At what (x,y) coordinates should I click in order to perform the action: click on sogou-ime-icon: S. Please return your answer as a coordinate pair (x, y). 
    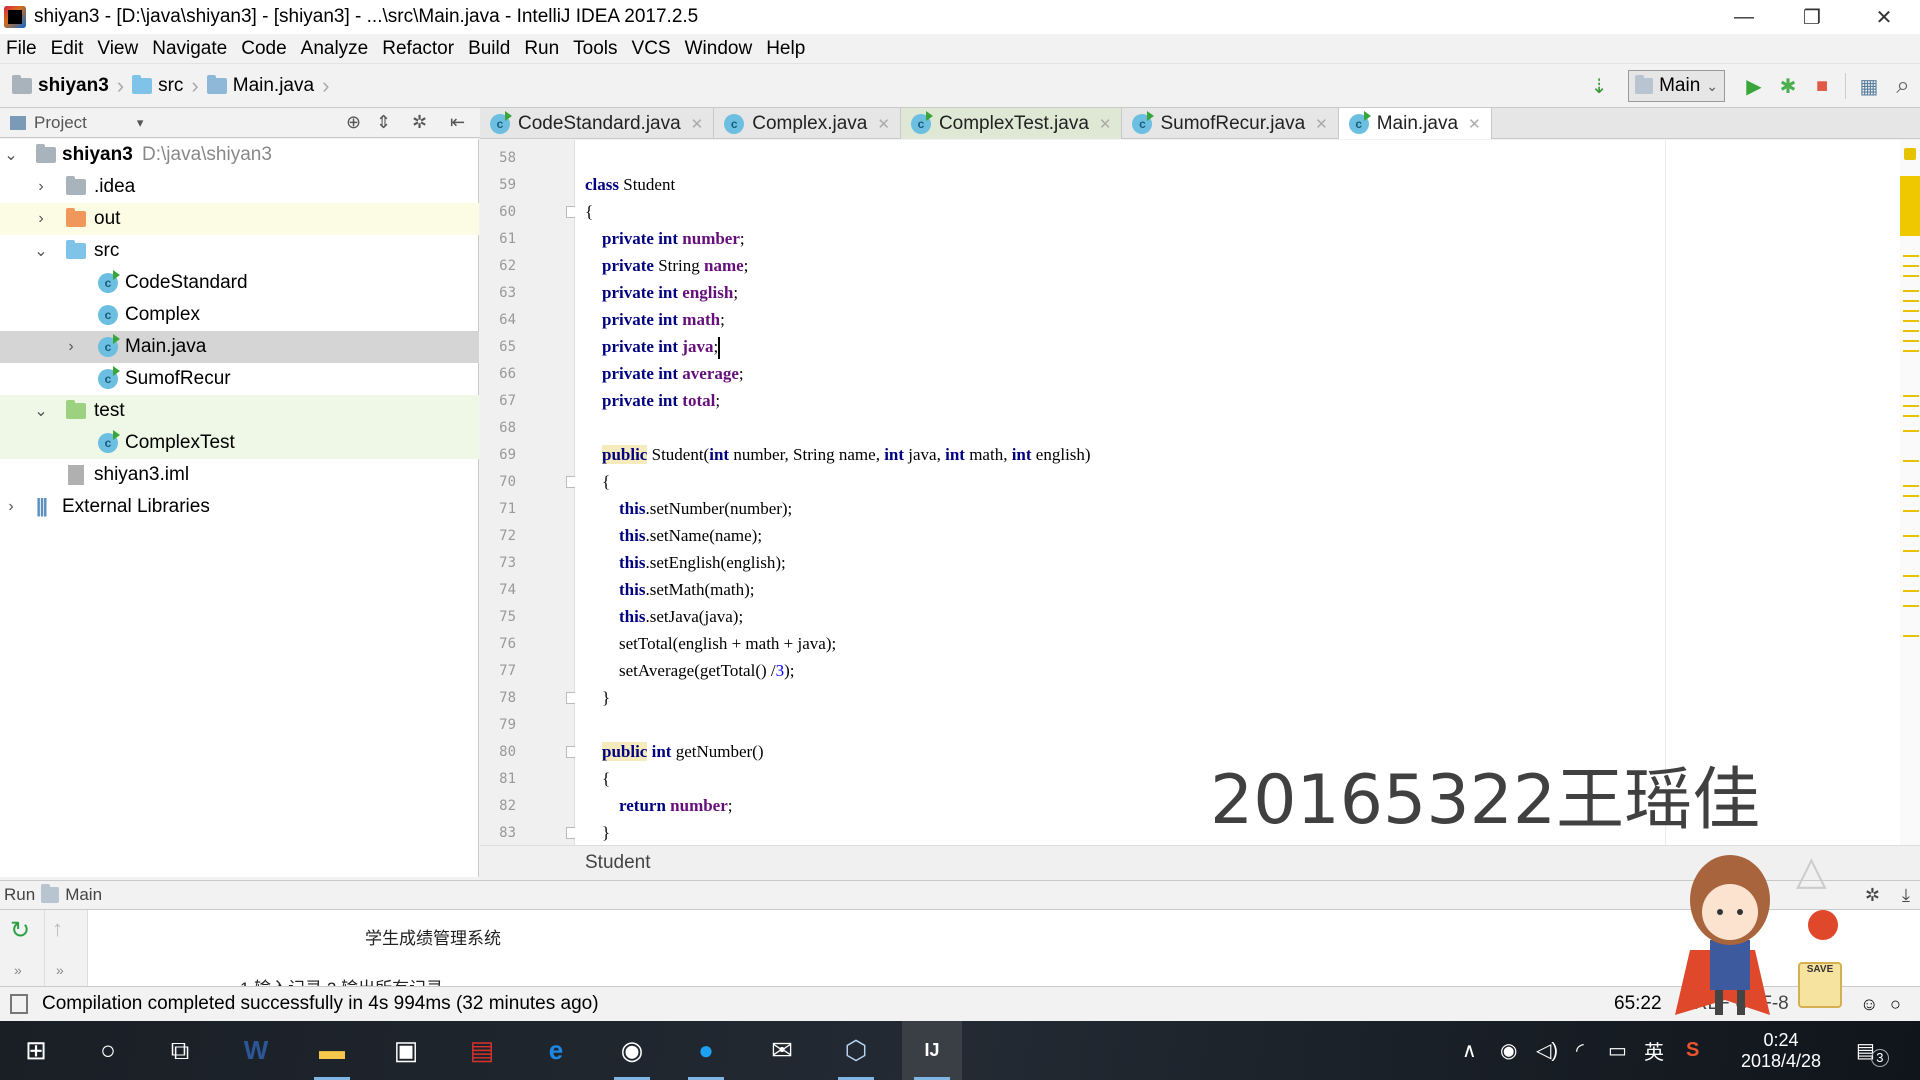
    Looking at the image, I should click on (1692, 1050).